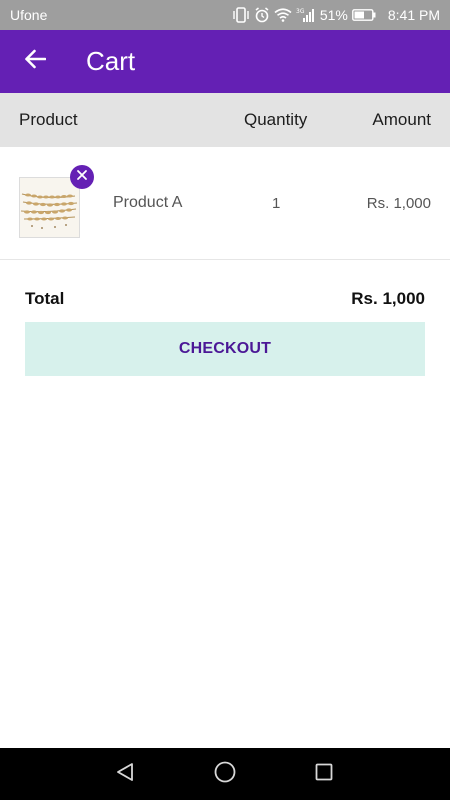  I want to click on recent-square-icon, so click(324, 774).